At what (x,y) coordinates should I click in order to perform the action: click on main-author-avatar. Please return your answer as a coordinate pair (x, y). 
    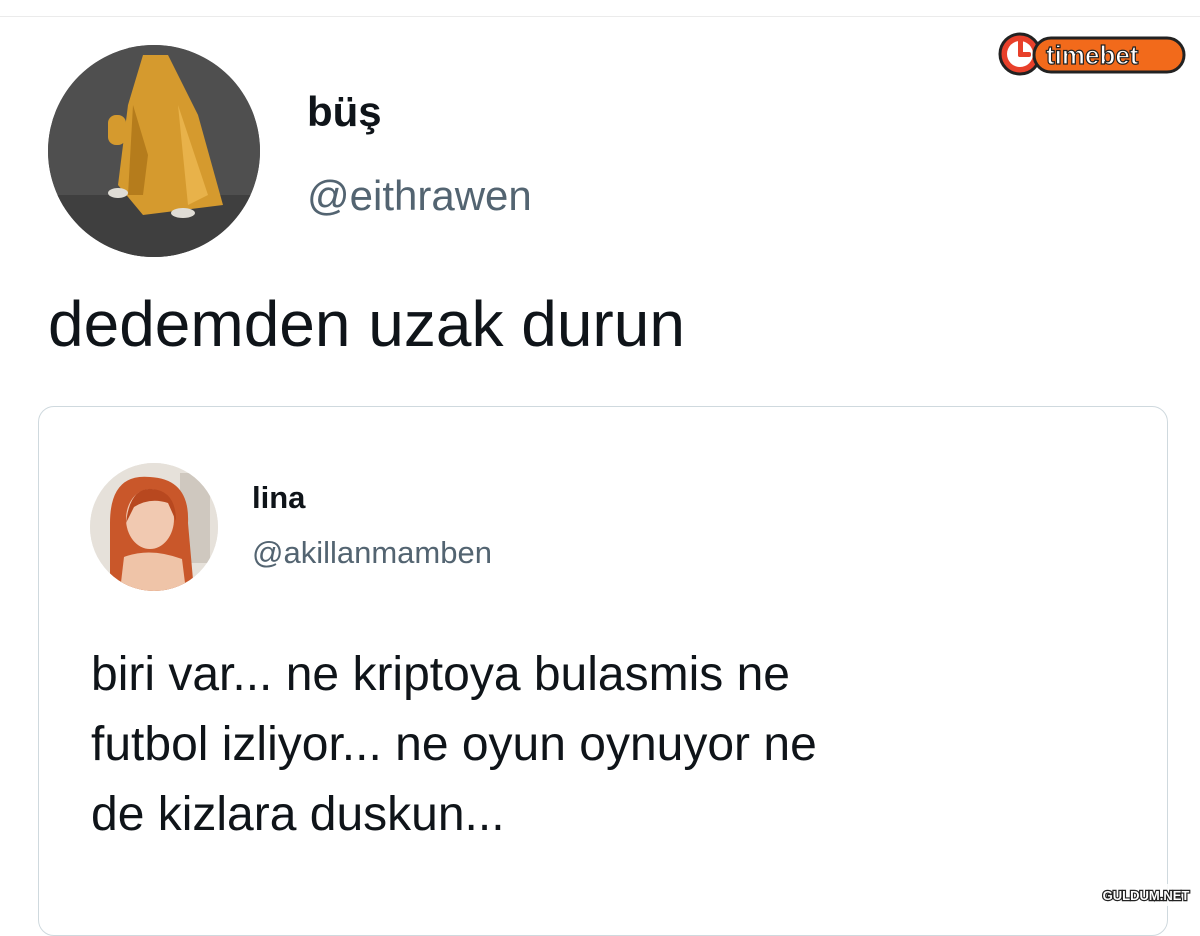
    Looking at the image, I should click on (154, 151).